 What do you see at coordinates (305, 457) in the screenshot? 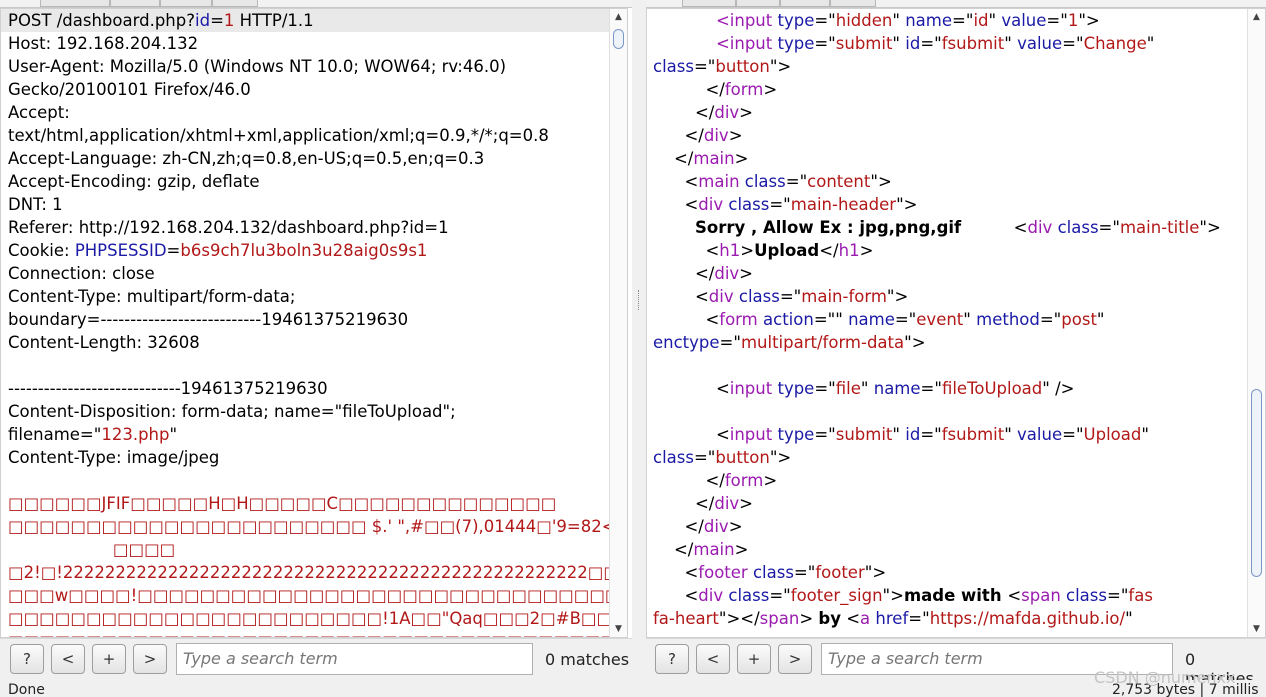
I see `code-line: Content-Type: image/jpeg` at bounding box center [305, 457].